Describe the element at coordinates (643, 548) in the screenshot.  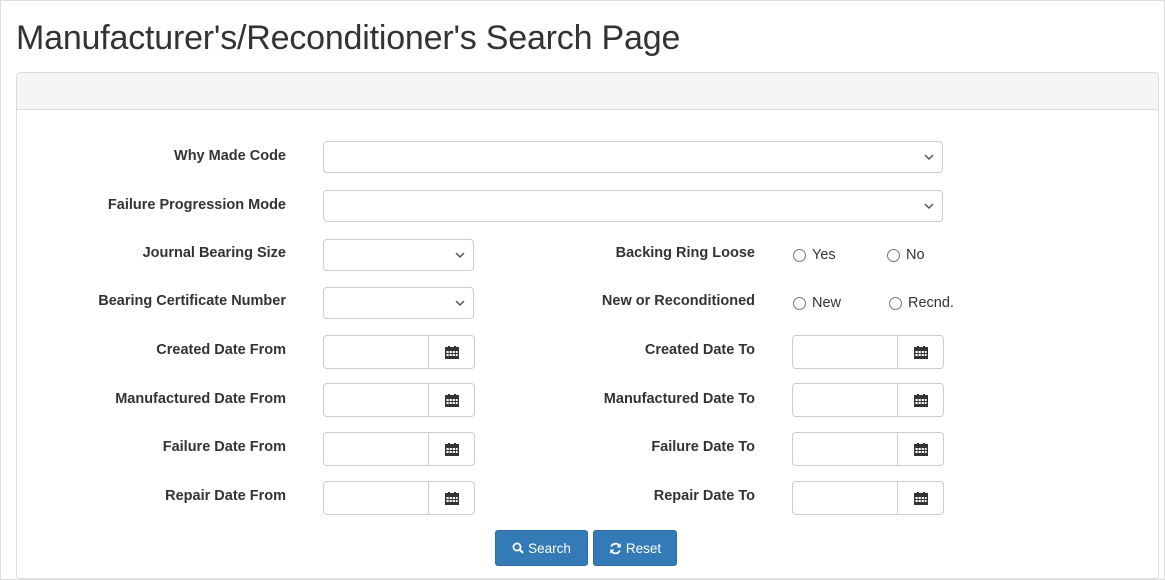
I see `reset-button-label: Reset` at that location.